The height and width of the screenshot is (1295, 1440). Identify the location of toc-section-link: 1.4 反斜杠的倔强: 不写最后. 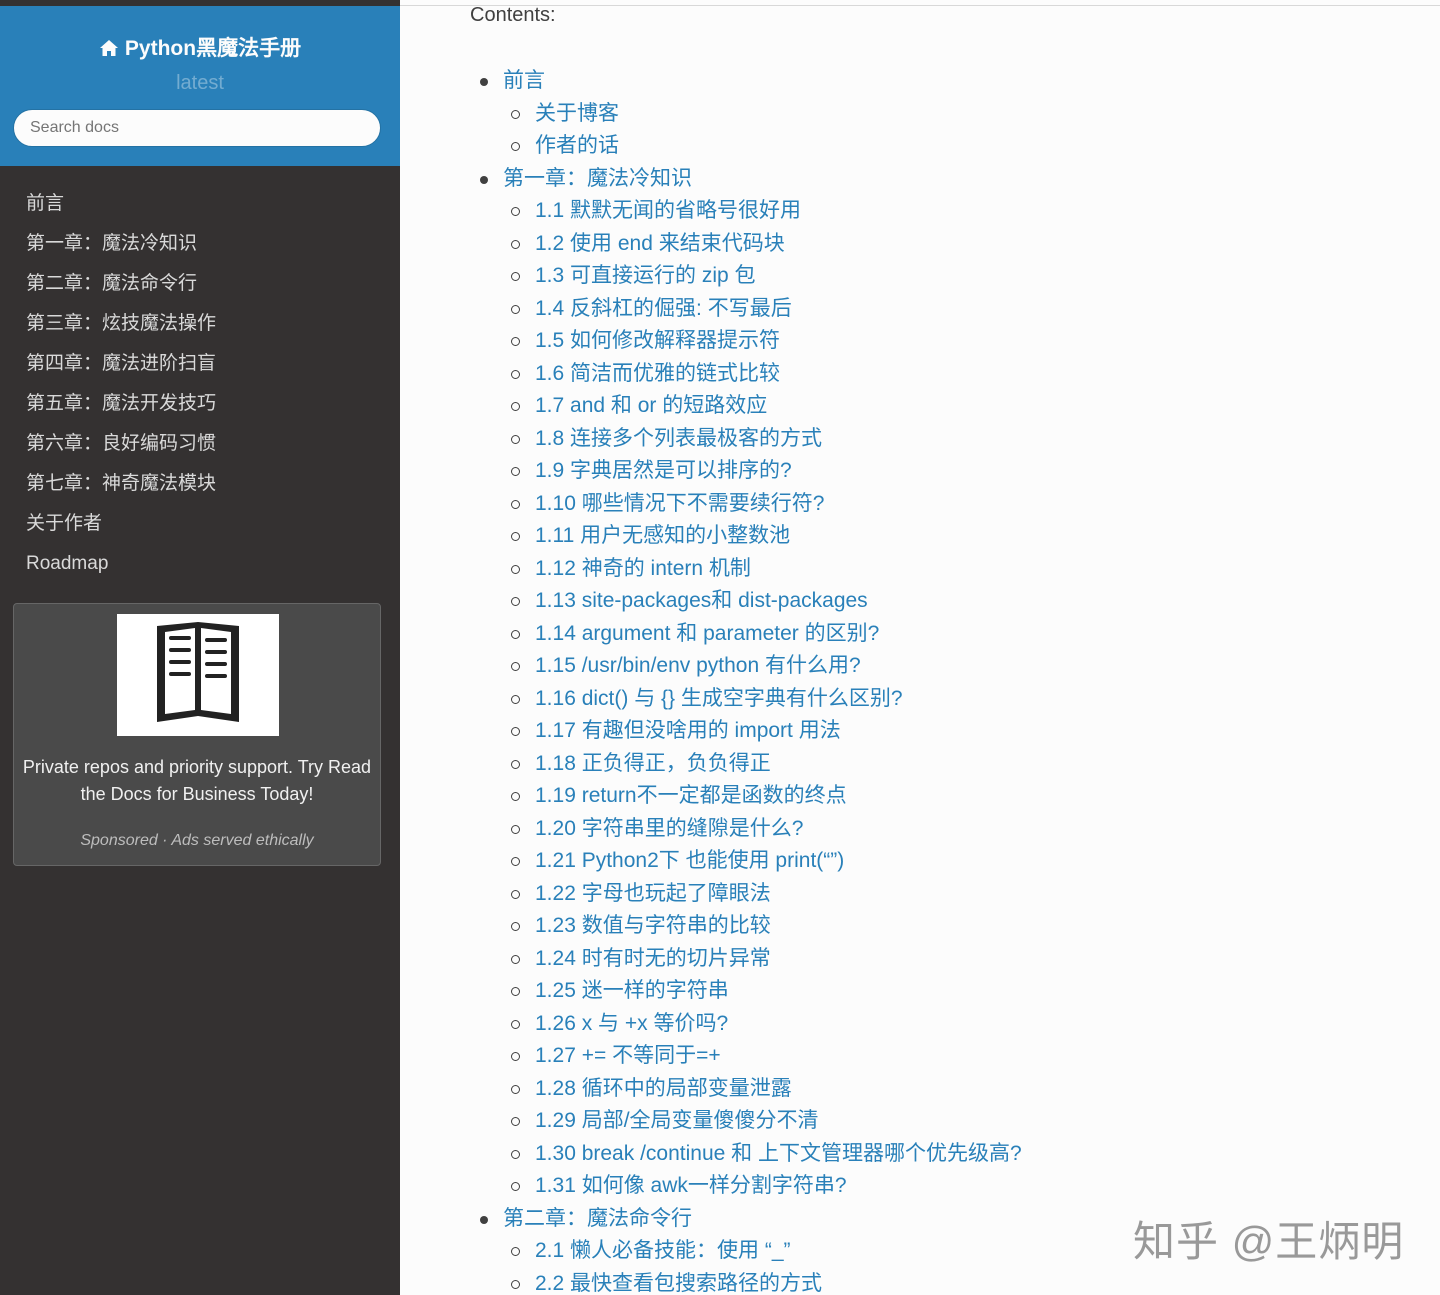
(950, 309).